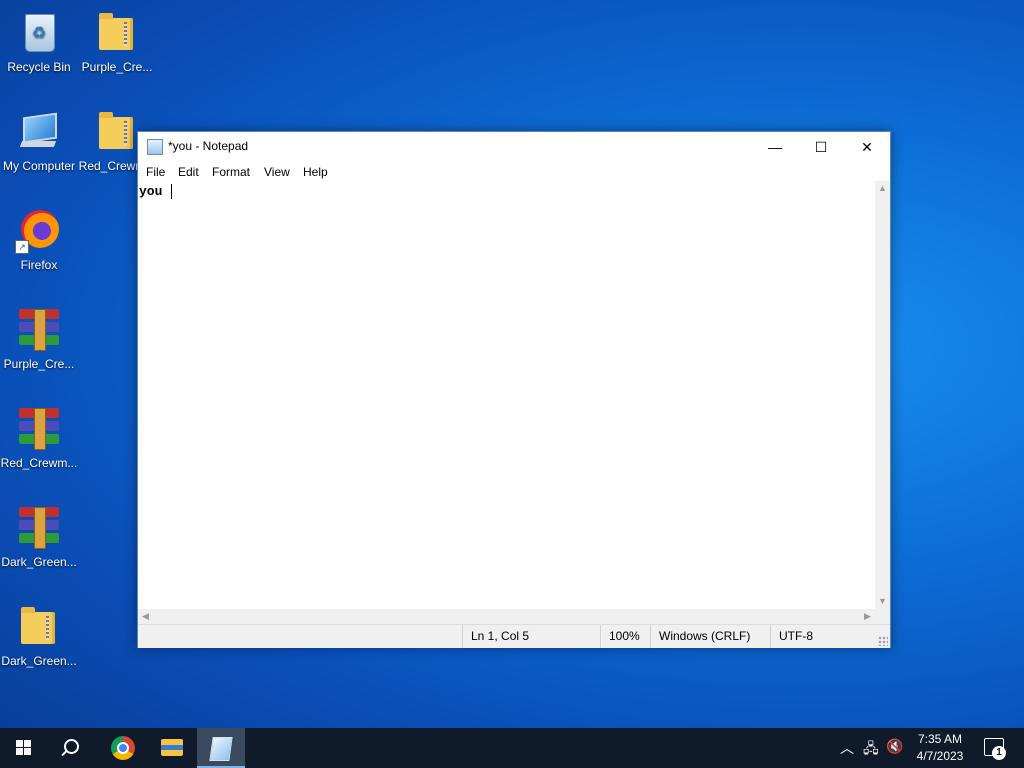  I want to click on status-bar: Ln 1, Col 5 100% Windows (CRLF) UTF-8, so click(514, 636).